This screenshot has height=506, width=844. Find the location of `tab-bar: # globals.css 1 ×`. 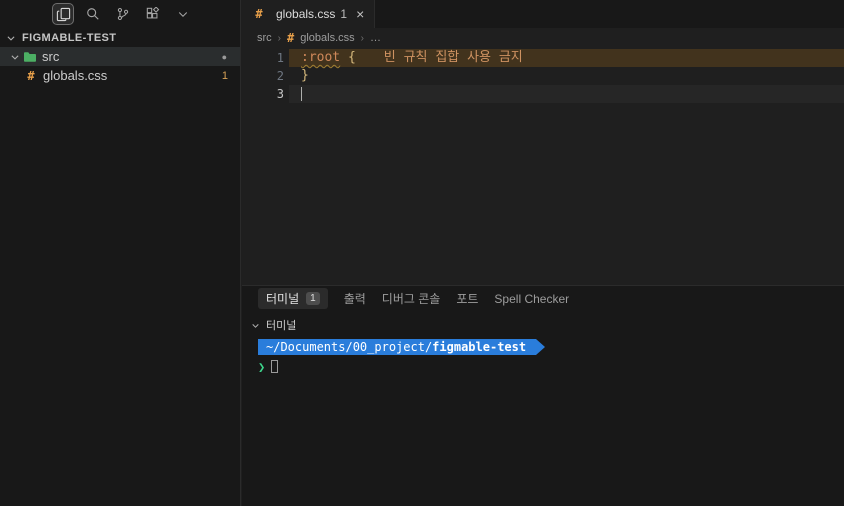

tab-bar: # globals.css 1 × is located at coordinates (543, 14).